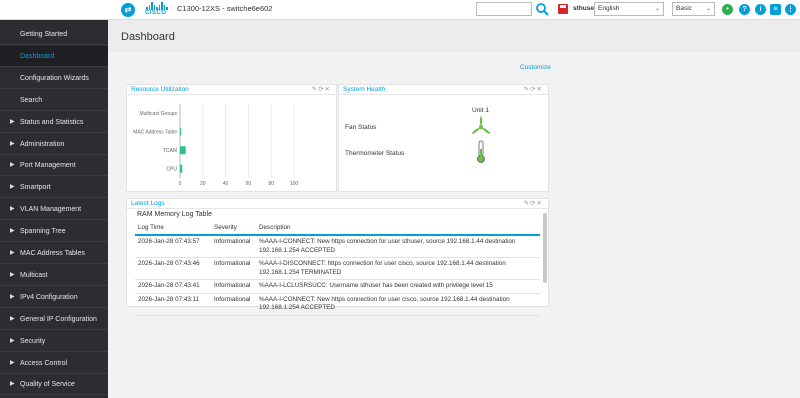 This screenshot has width=800, height=398. Describe the element at coordinates (535, 67) in the screenshot. I see `customize-link: Customize` at that location.